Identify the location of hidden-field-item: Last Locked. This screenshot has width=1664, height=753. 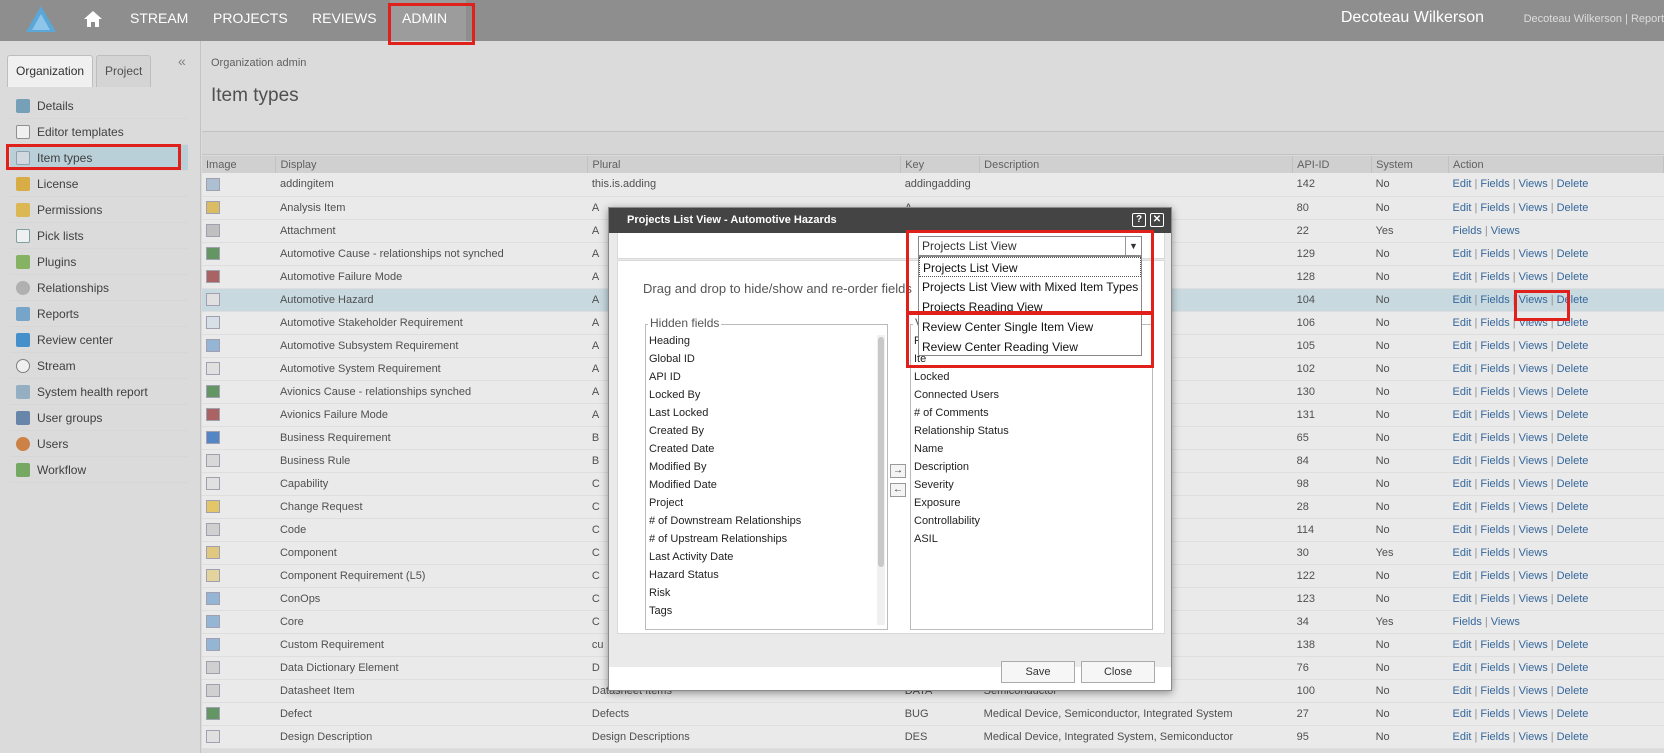
(760, 413).